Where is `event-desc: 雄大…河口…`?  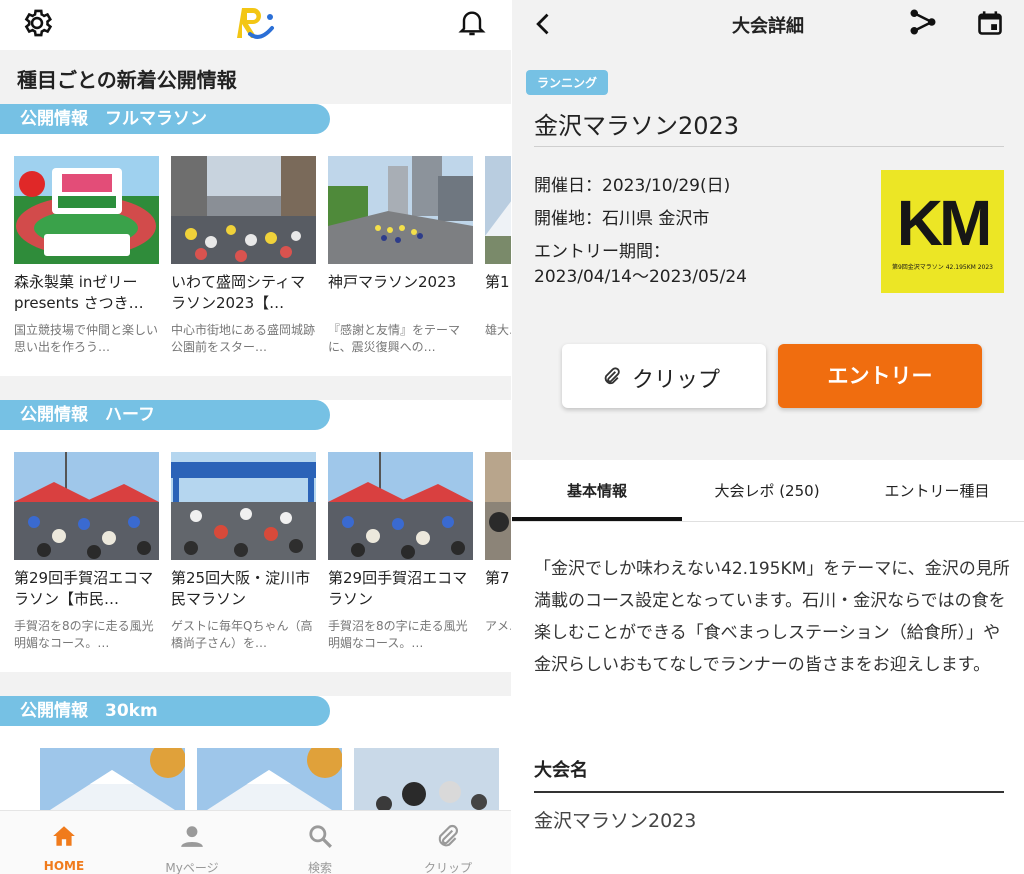 event-desc: 雄大…河口… is located at coordinates (498, 330).